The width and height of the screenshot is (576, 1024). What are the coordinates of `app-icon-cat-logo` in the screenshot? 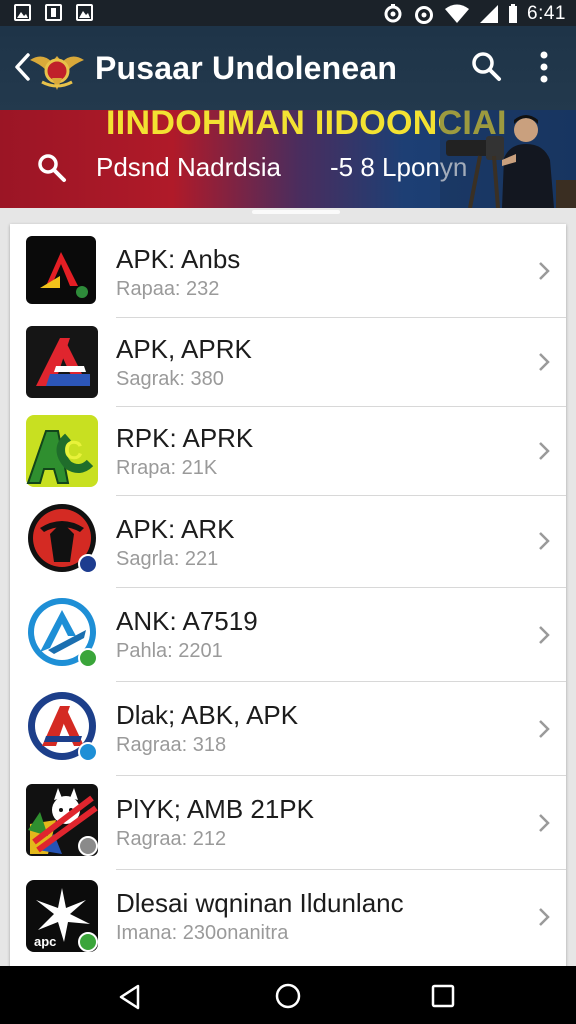 It's located at (62, 820).